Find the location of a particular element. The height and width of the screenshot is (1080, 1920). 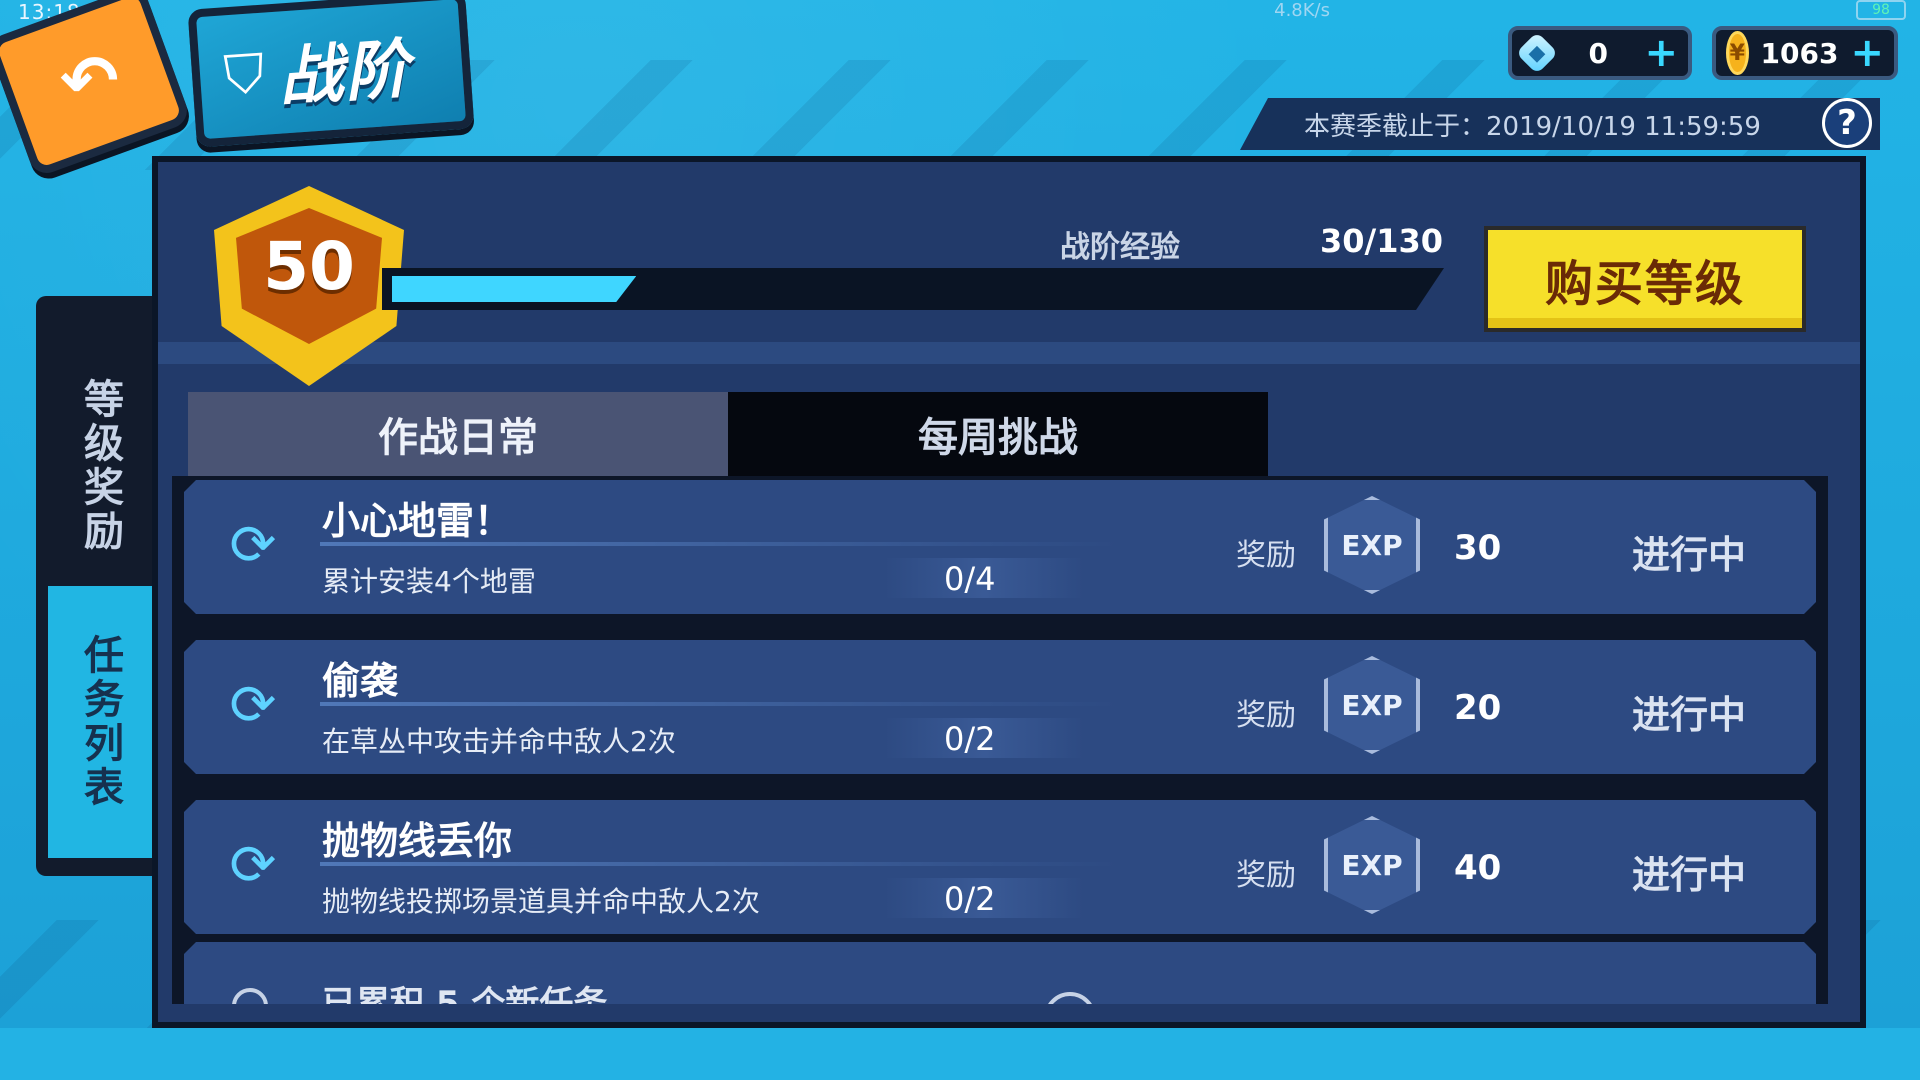

bottom-strip is located at coordinates (960, 1054).